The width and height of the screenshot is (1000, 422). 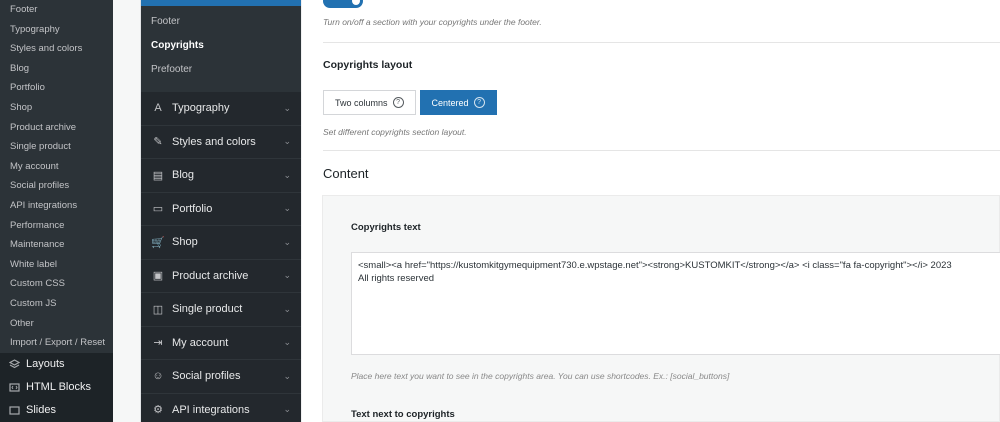 I want to click on wp-sub-item: Shop, so click(x=56, y=108).